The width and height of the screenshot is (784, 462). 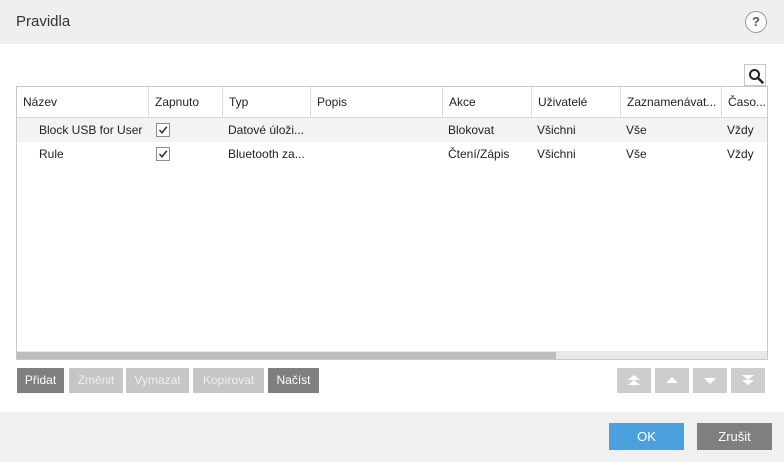 I want to click on move-up-icon, so click(x=672, y=380).